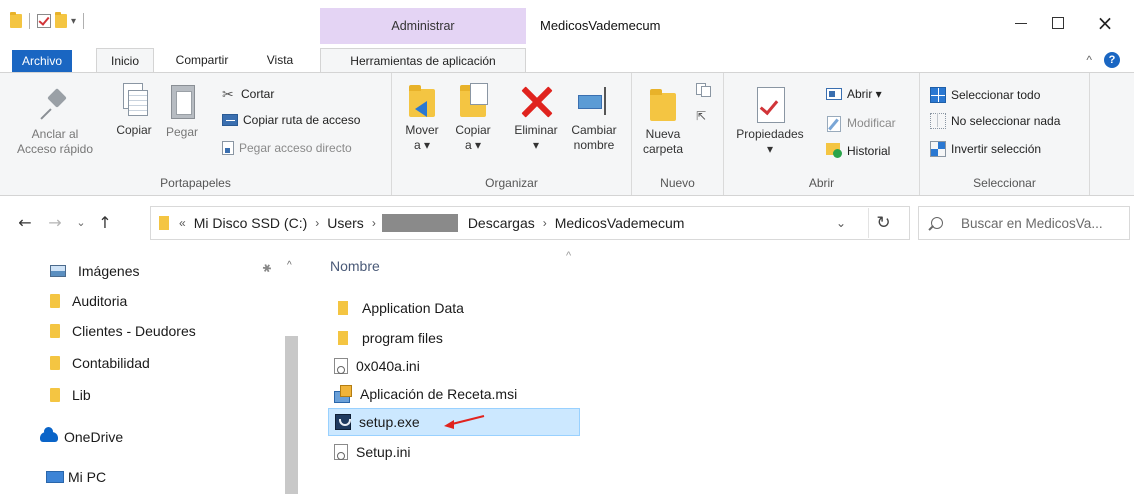 The height and width of the screenshot is (494, 1134). I want to click on help-icon: ?, so click(1112, 60).